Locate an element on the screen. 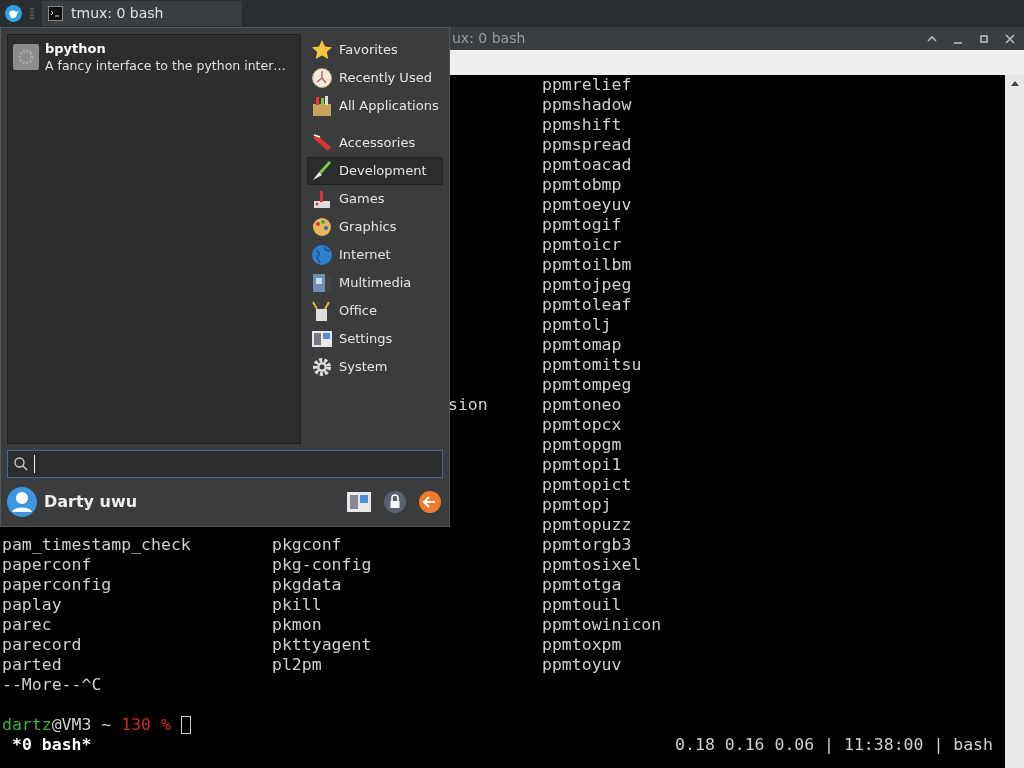 The width and height of the screenshot is (1024, 768). category-item: Settings is located at coordinates (375, 339).